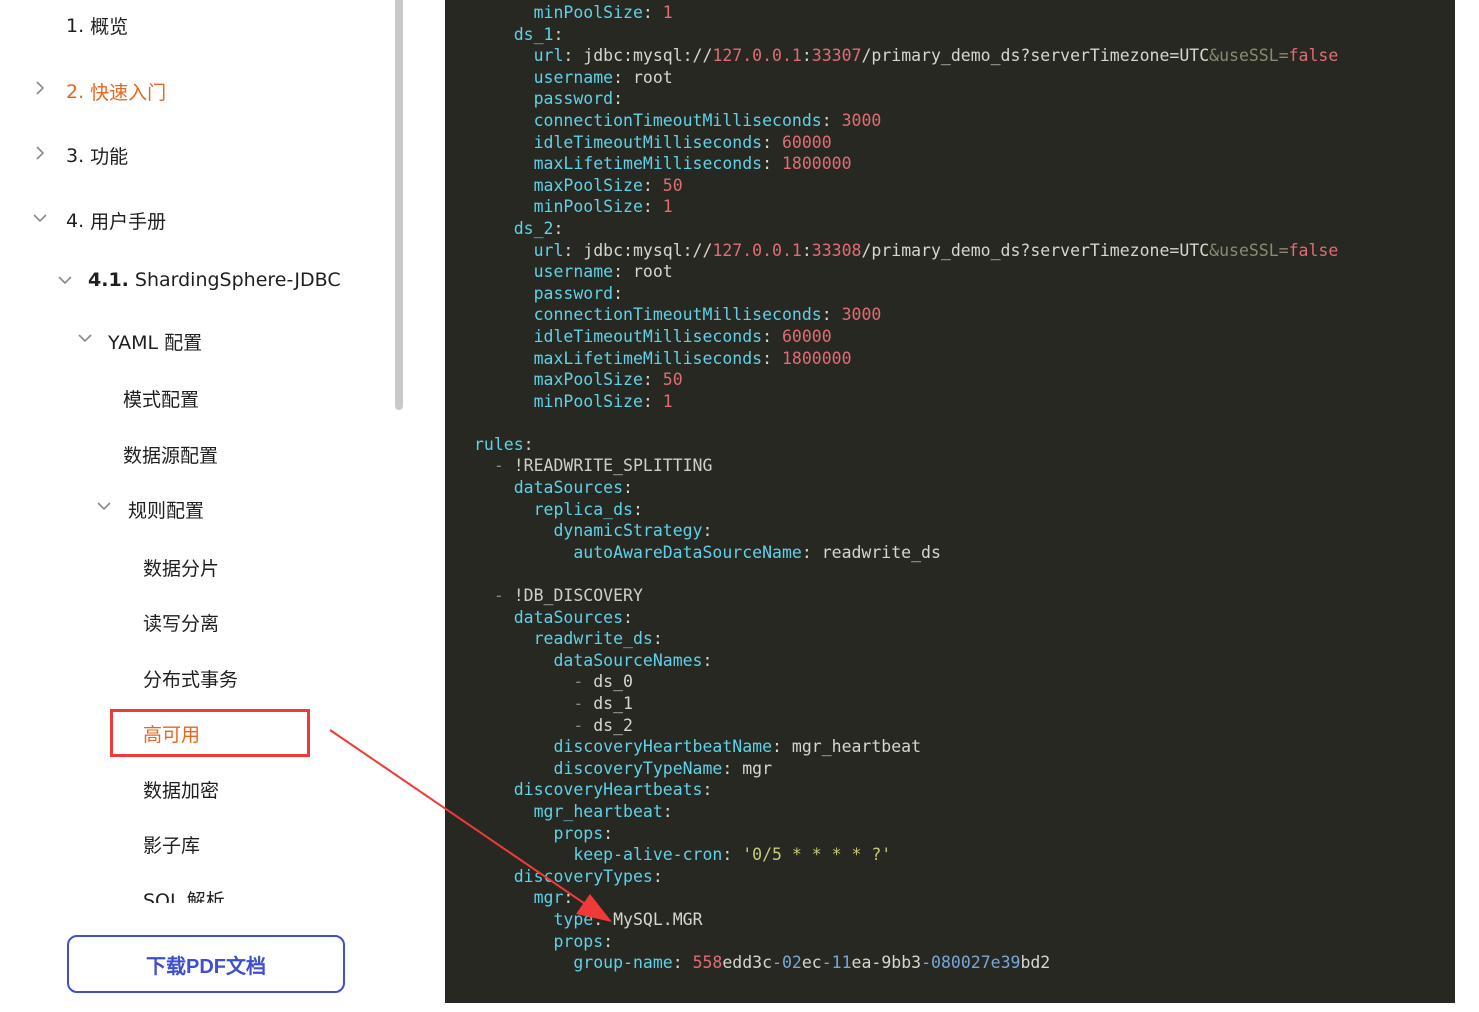  What do you see at coordinates (181, 622) in the screenshot?
I see `sidebar-item-readwrite-splitting: 读写分离` at bounding box center [181, 622].